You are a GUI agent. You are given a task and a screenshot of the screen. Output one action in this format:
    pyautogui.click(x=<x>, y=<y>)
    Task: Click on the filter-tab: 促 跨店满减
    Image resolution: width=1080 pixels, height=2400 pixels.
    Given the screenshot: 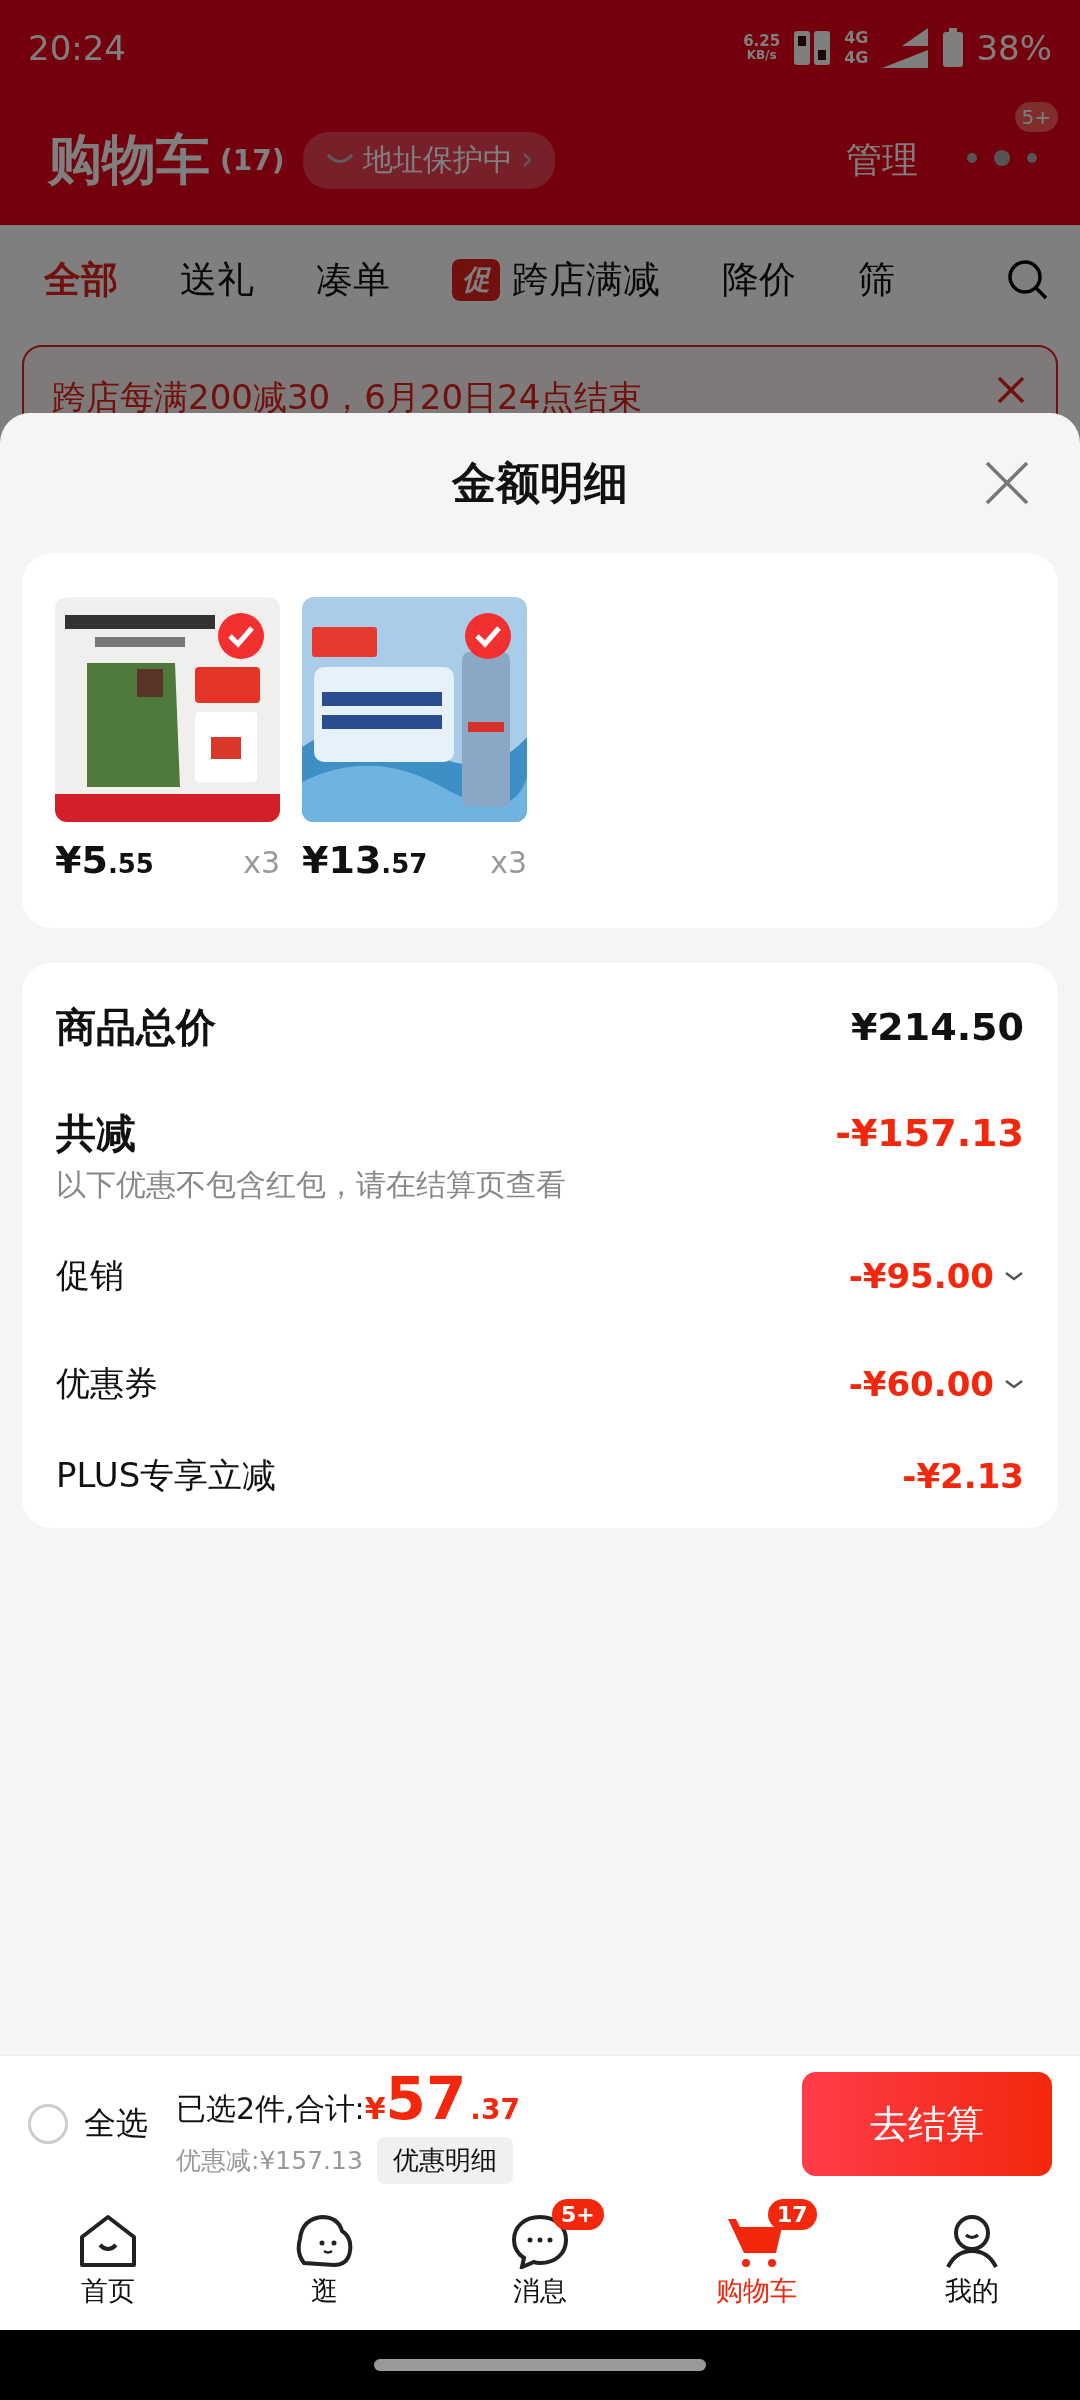 What is the action you would take?
    pyautogui.click(x=556, y=280)
    